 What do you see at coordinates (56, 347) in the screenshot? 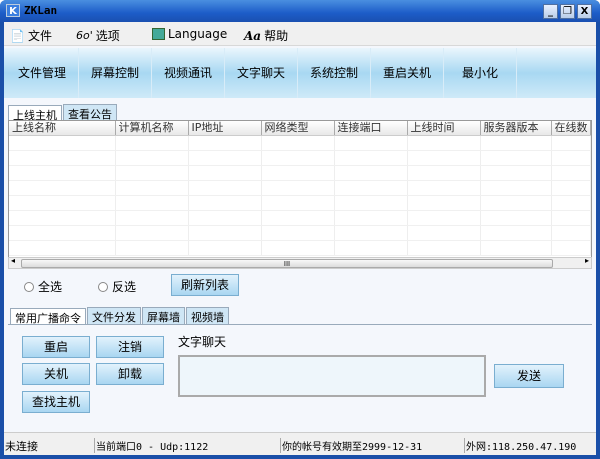
I see `restart-button: 重启` at bounding box center [56, 347].